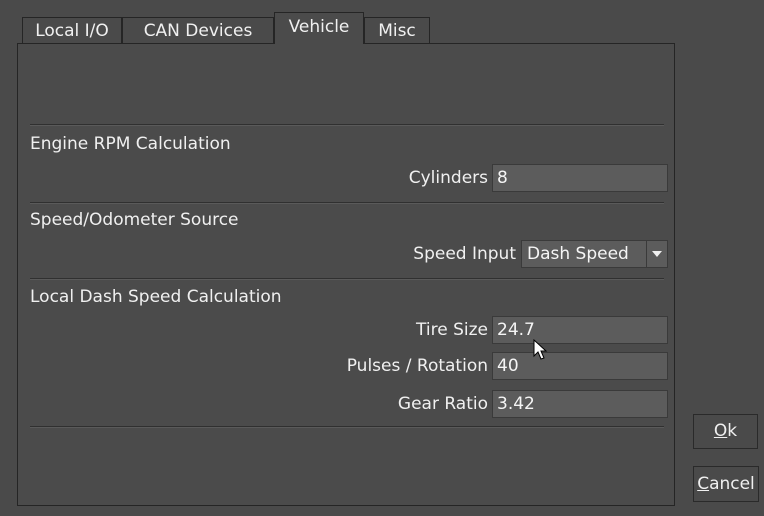 The image size is (764, 516). Describe the element at coordinates (580, 366) in the screenshot. I see `pulses-rotation-field: 40` at that location.